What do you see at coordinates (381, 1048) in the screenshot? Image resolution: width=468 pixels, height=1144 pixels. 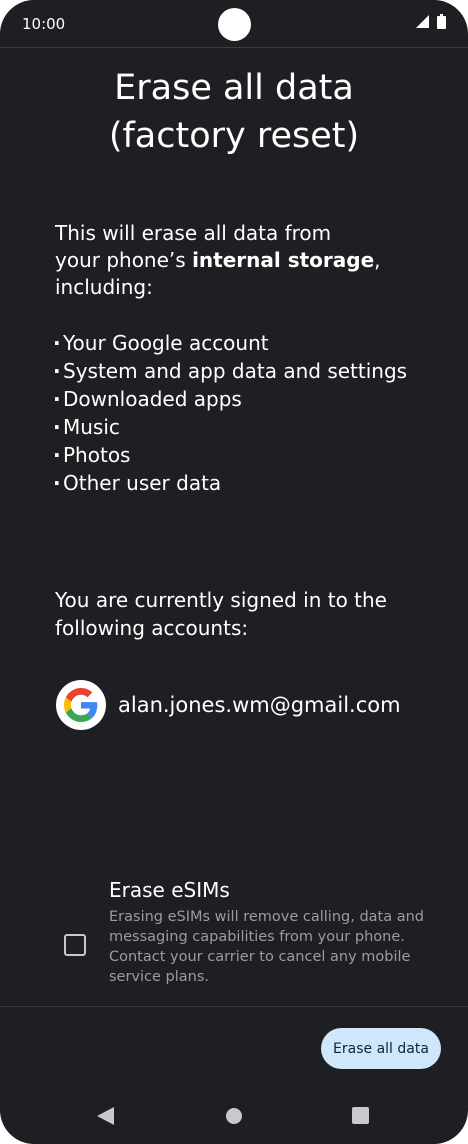 I see `erase-all-data-button: Erase all data` at bounding box center [381, 1048].